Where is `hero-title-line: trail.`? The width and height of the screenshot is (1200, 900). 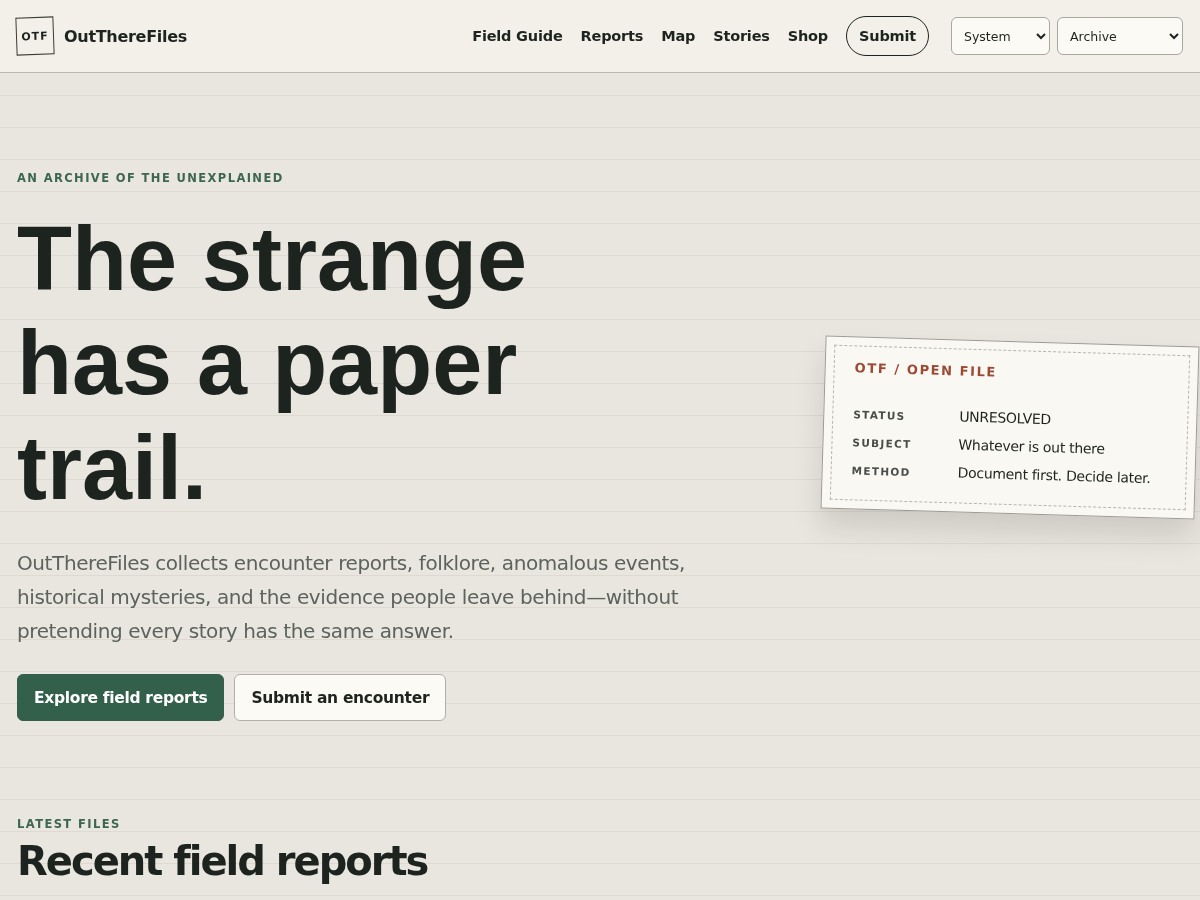 hero-title-line: trail. is located at coordinates (113, 468).